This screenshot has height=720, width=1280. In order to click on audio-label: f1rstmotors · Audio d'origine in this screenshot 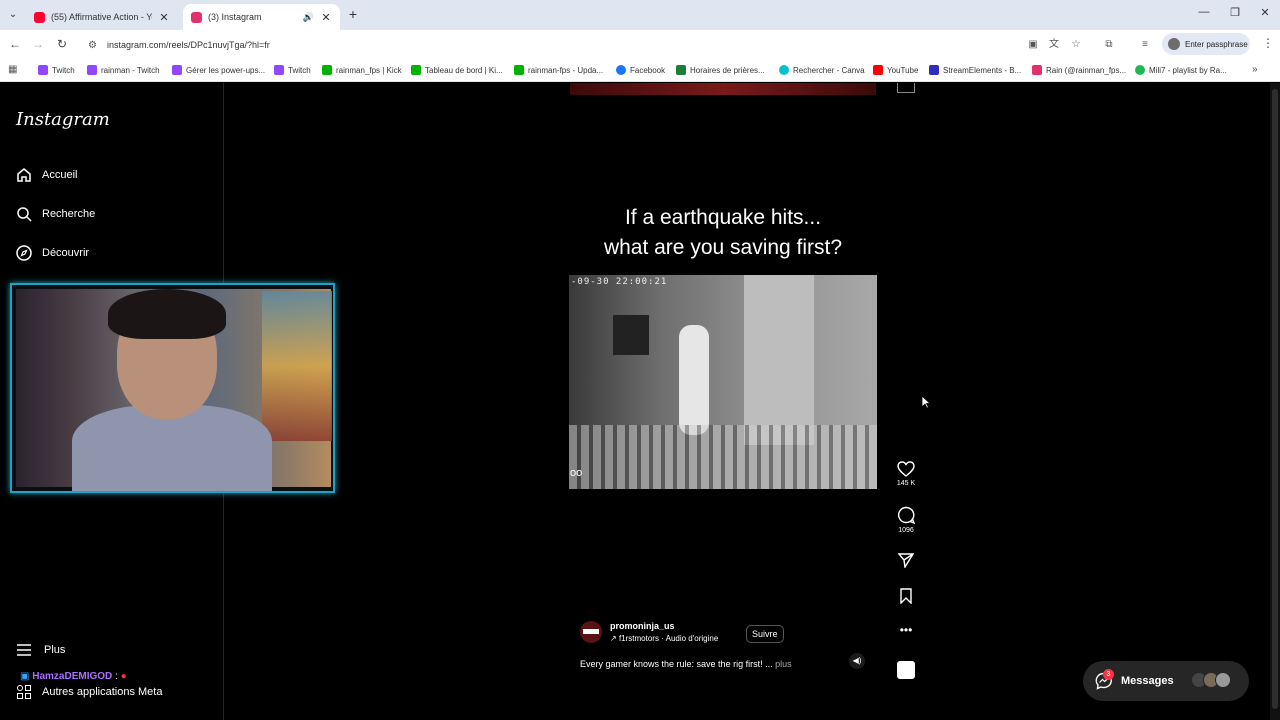, I will do `click(668, 638)`.